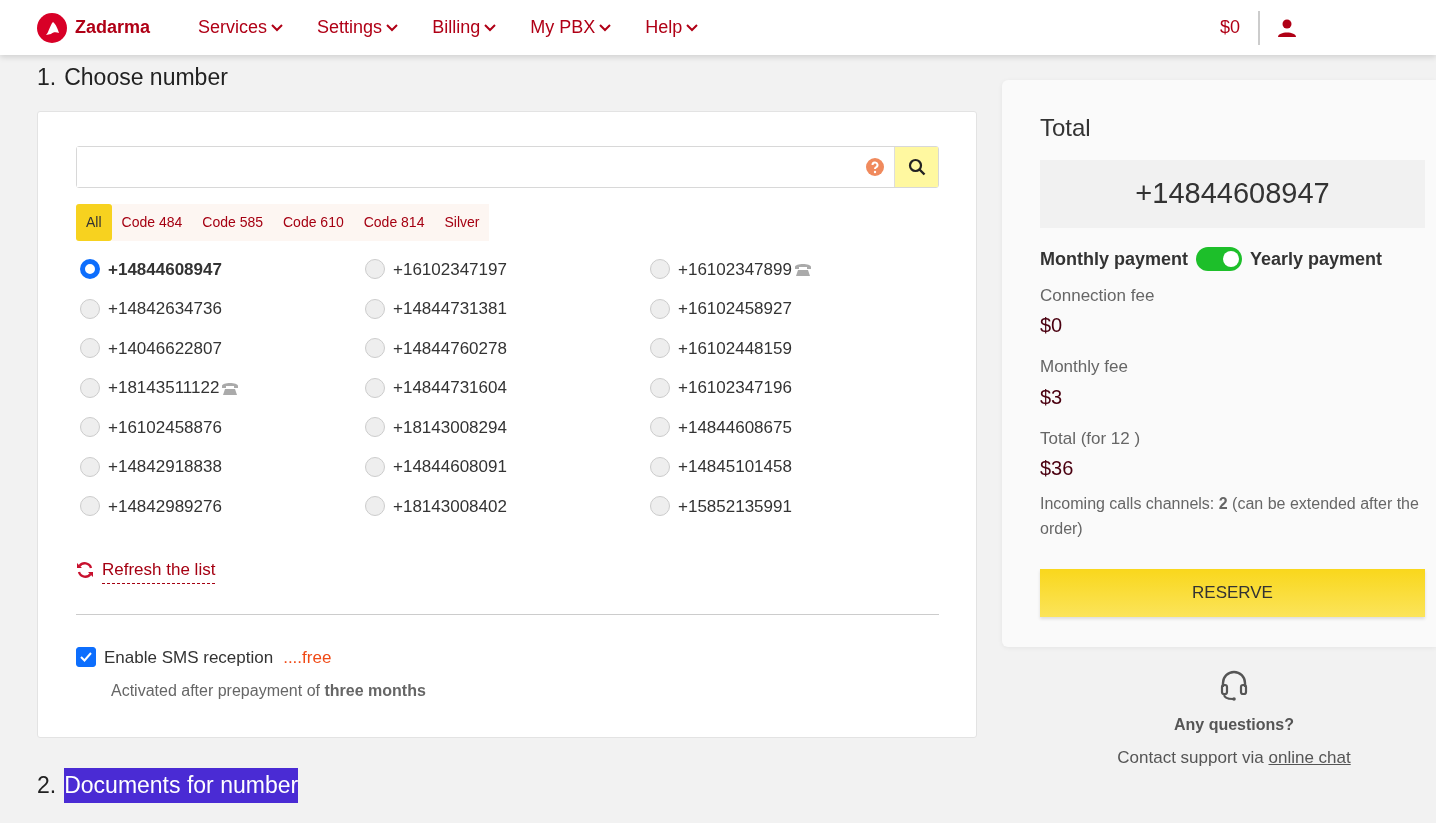  I want to click on sms-note: Activated after prepayment of three months, so click(269, 691).